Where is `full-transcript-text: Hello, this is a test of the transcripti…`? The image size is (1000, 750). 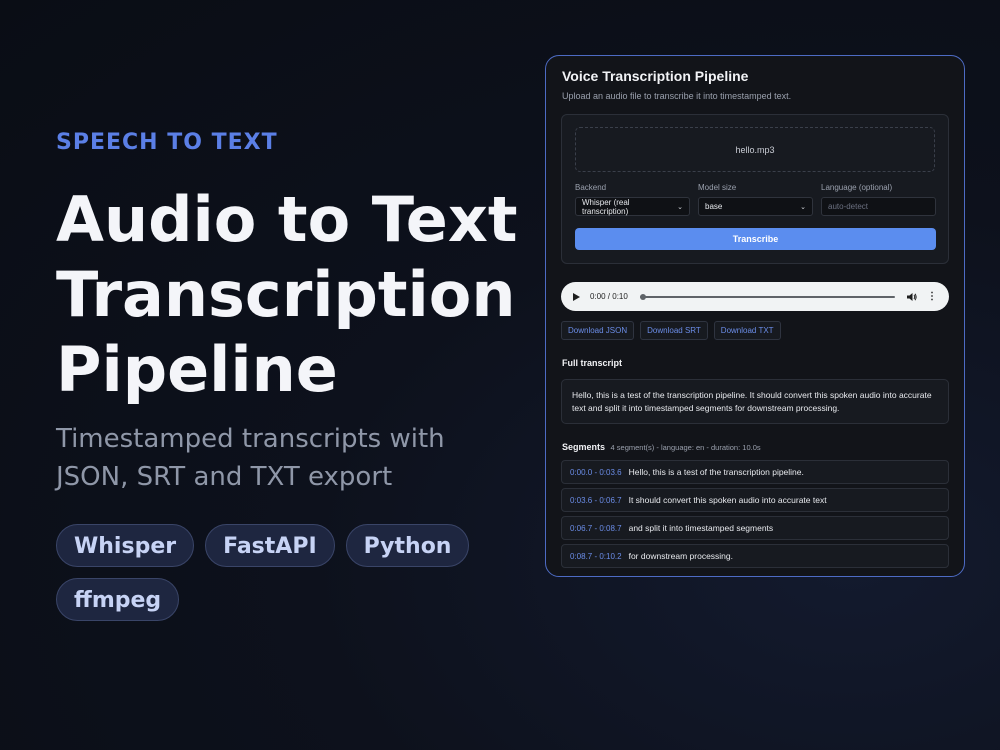
full-transcript-text: Hello, this is a test of the transcripti… is located at coordinates (755, 401).